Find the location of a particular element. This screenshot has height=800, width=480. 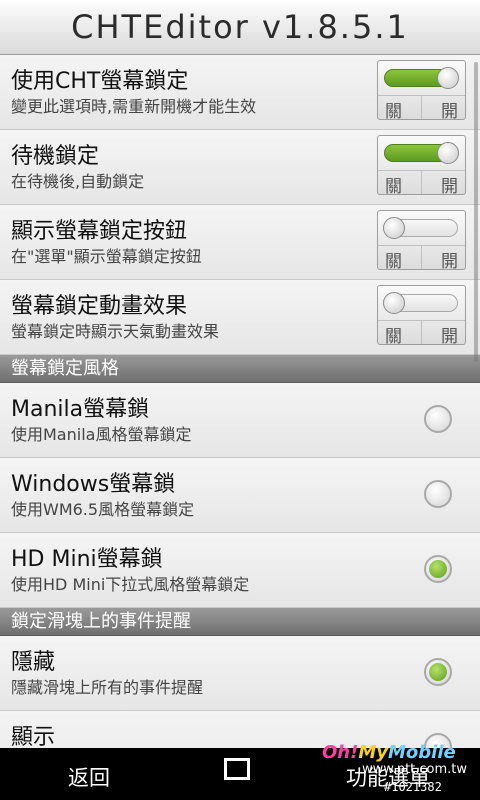

hd-mini-radio is located at coordinates (438, 569).